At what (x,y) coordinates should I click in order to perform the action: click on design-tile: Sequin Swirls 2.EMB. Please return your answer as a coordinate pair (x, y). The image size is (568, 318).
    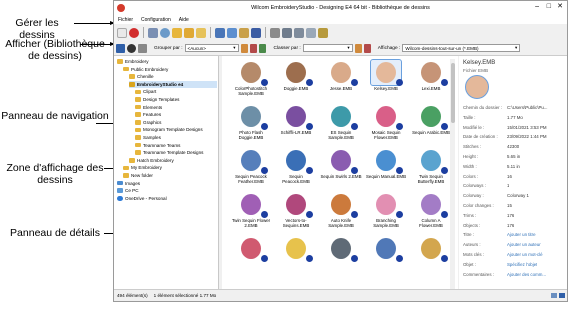
    Looking at the image, I should click on (341, 167).